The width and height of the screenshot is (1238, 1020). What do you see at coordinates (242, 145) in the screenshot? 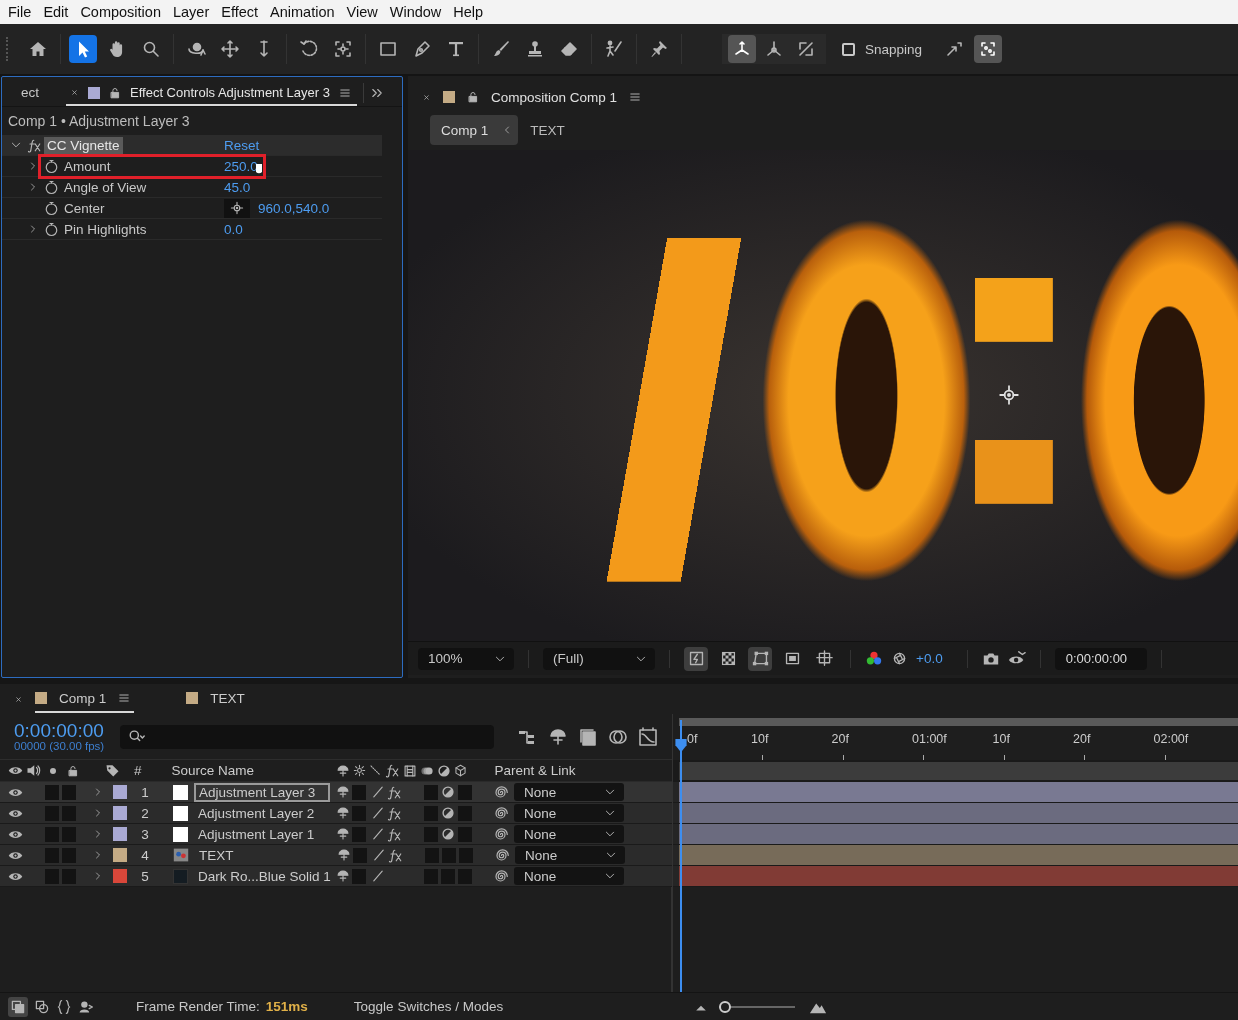
I see `reset-link: Reset` at bounding box center [242, 145].